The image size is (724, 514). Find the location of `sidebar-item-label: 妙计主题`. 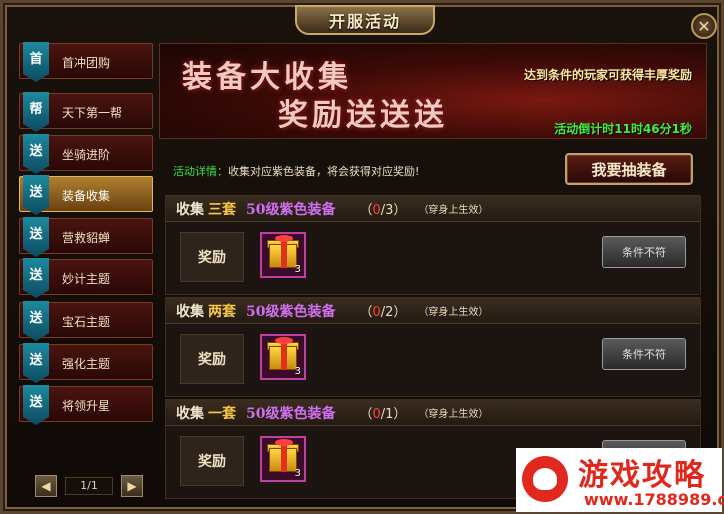

sidebar-item-label: 妙计主题 is located at coordinates (86, 279).